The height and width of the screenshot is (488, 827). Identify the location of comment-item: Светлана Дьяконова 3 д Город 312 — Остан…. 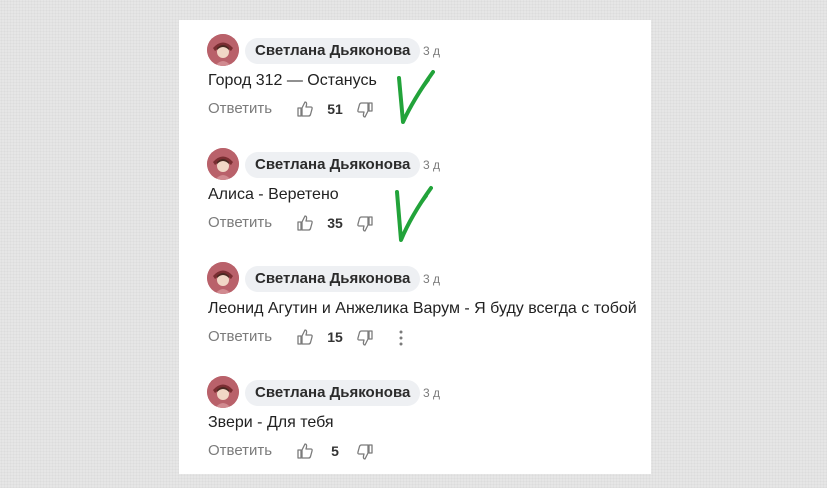
(415, 75).